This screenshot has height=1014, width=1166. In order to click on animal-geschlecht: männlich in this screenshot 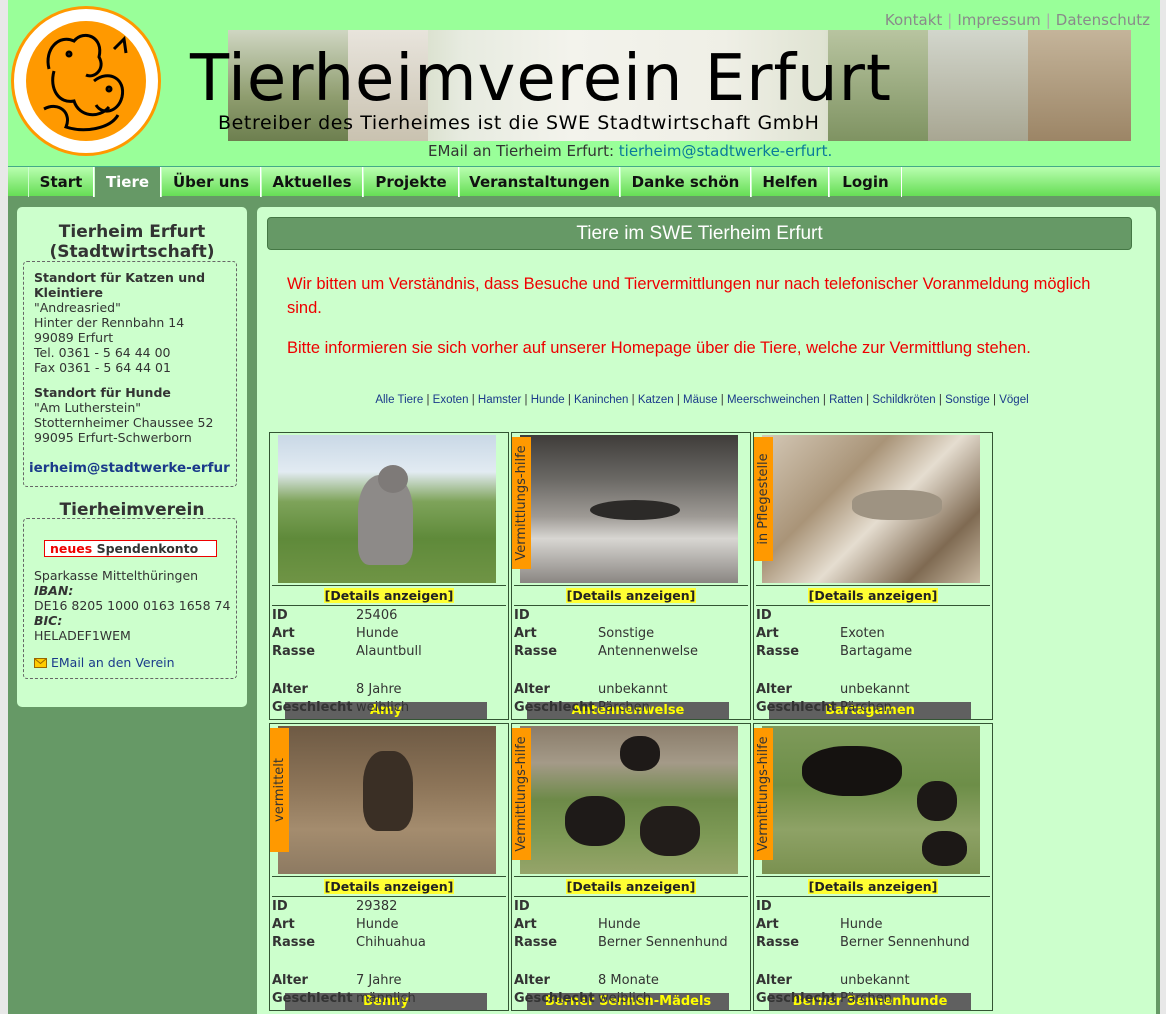, I will do `click(386, 998)`.